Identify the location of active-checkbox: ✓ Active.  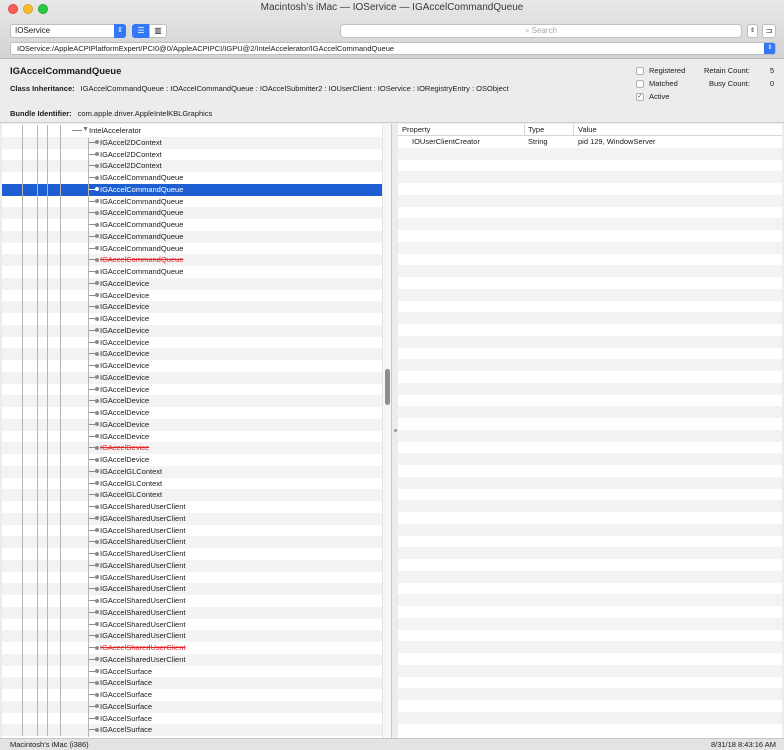
(652, 97).